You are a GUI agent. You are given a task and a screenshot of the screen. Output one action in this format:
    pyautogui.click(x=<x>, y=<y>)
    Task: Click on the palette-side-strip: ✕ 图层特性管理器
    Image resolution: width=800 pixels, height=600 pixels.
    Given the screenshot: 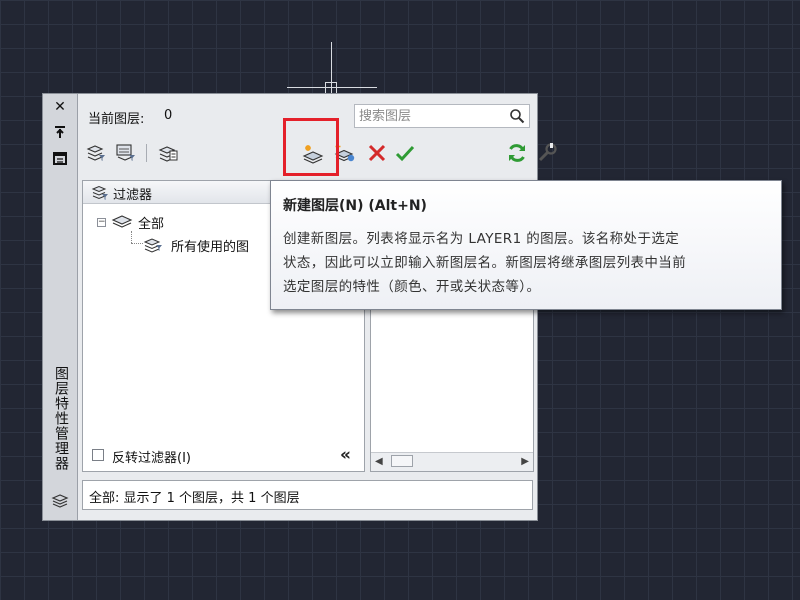 What is the action you would take?
    pyautogui.click(x=60, y=307)
    